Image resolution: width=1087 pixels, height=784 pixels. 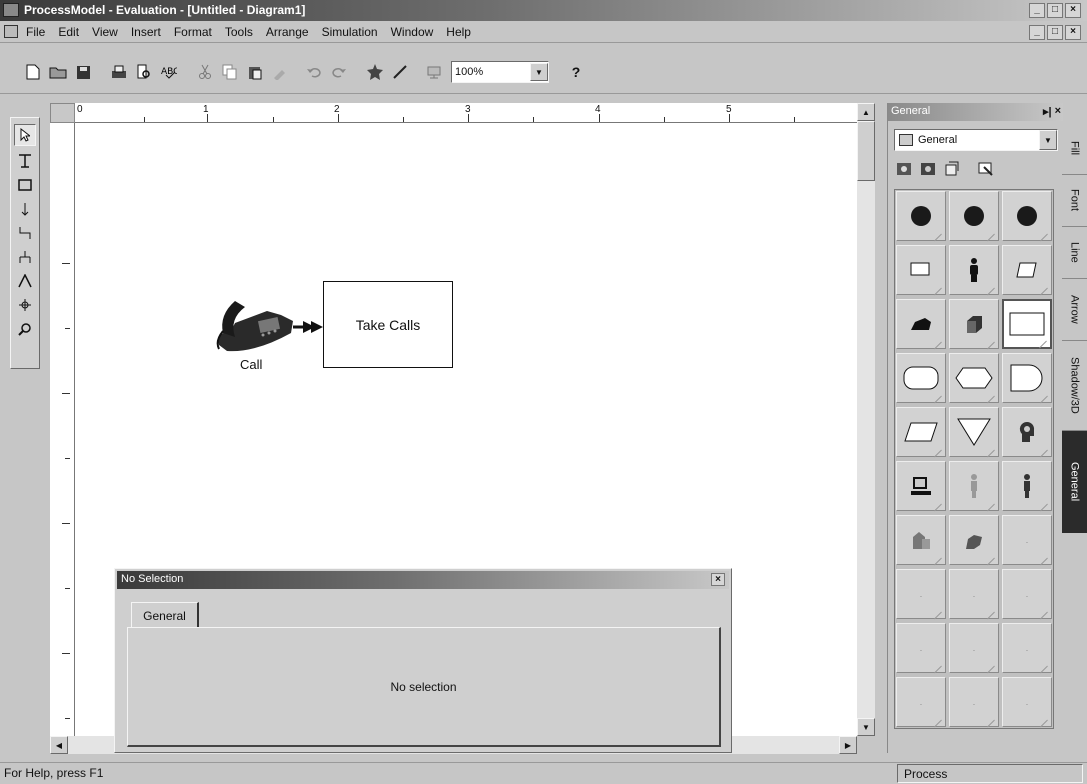 What do you see at coordinates (866, 419) in the screenshot?
I see `vertical-scrollbar: ▲ ▼` at bounding box center [866, 419].